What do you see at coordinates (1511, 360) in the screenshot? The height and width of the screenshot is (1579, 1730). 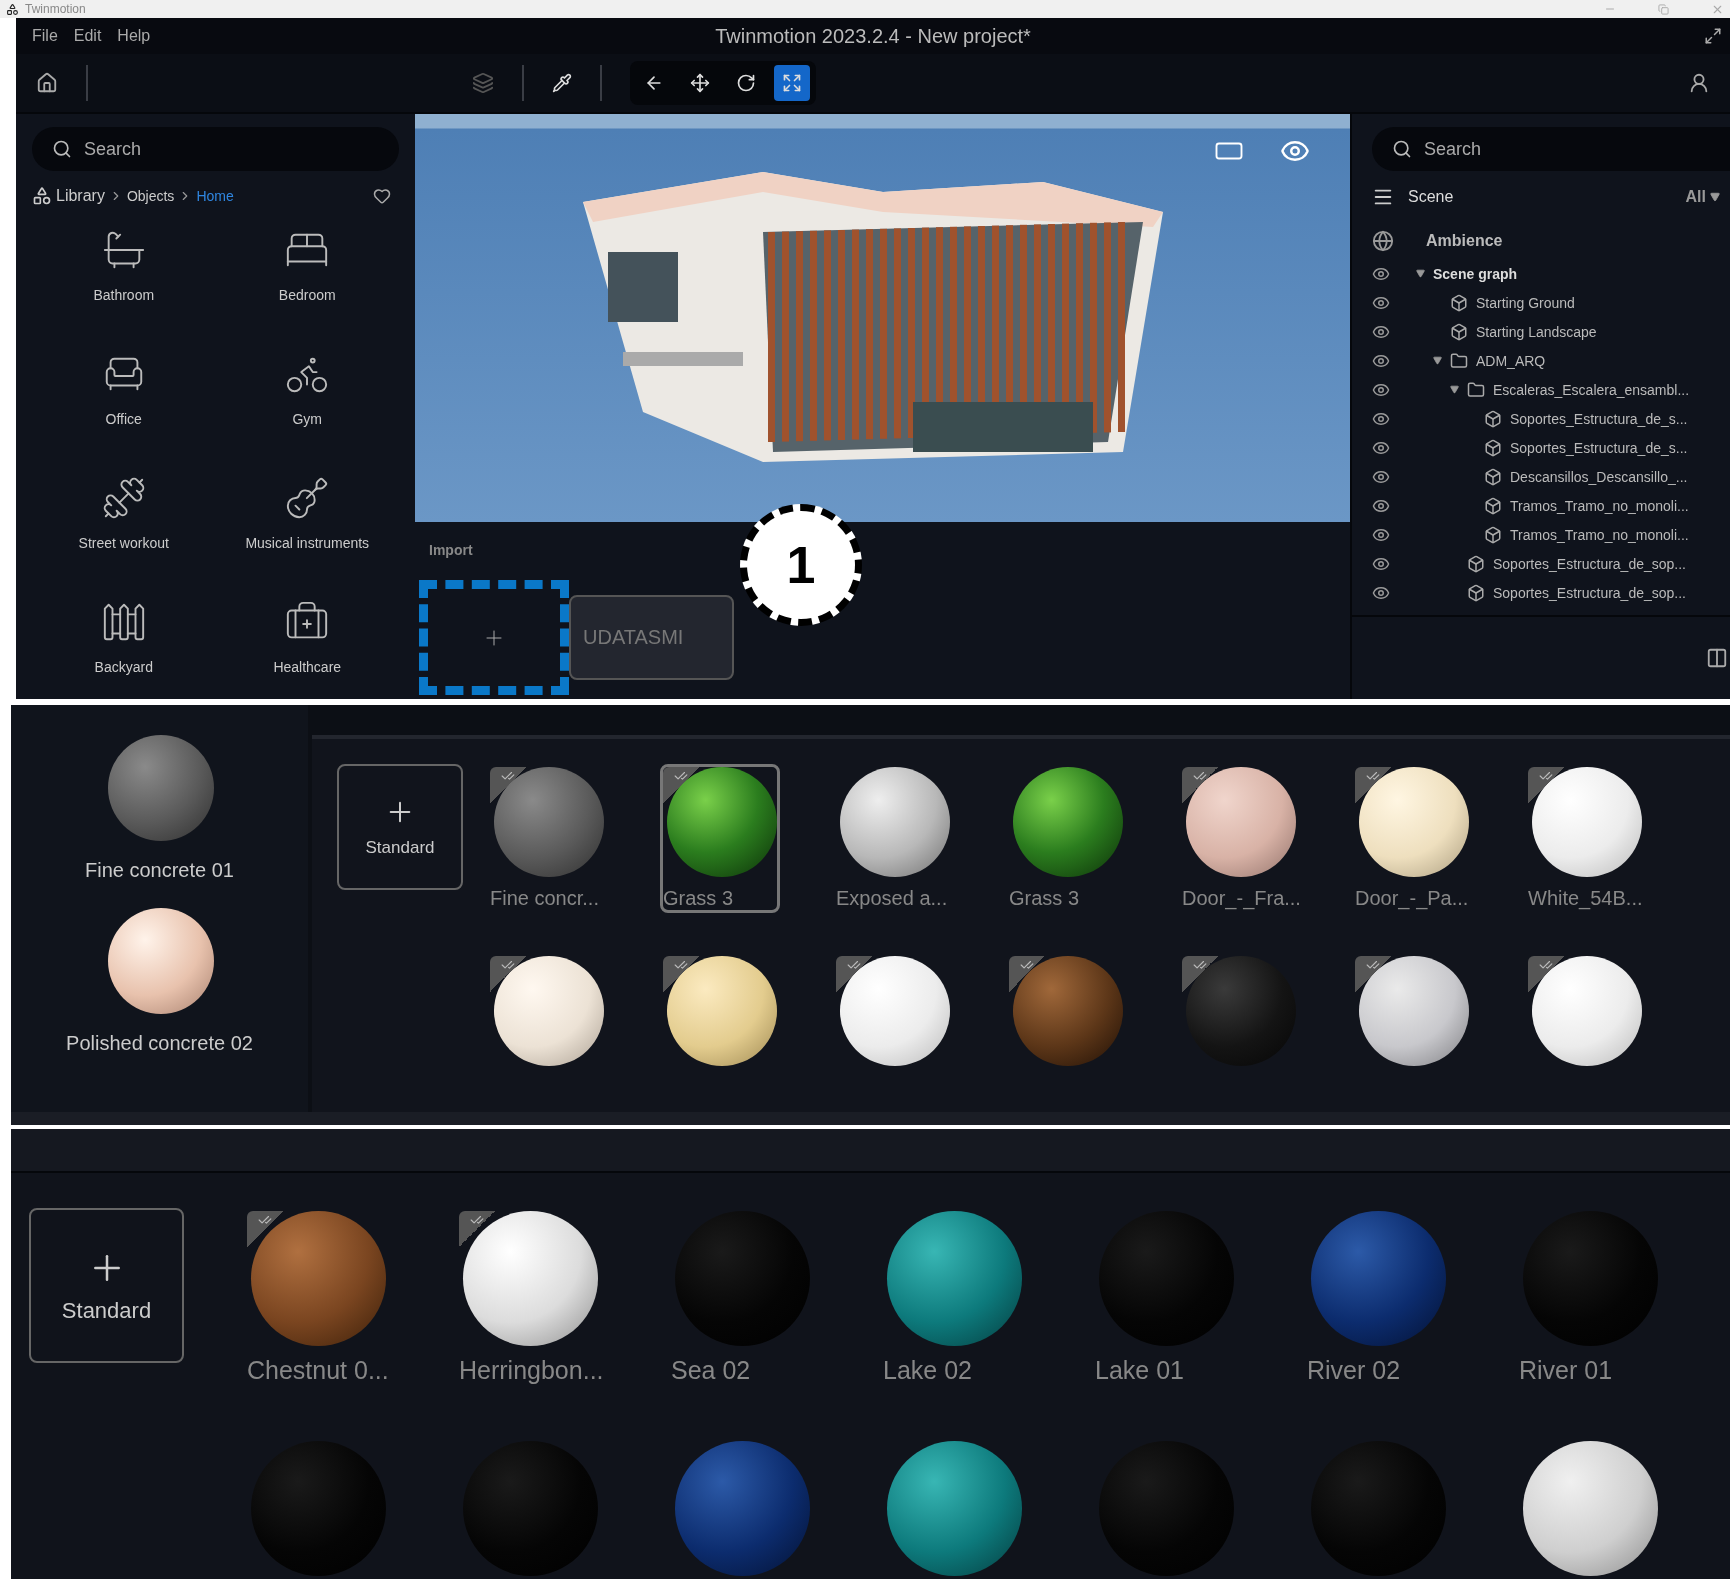 I see `tree-item: ADM_ARQ` at bounding box center [1511, 360].